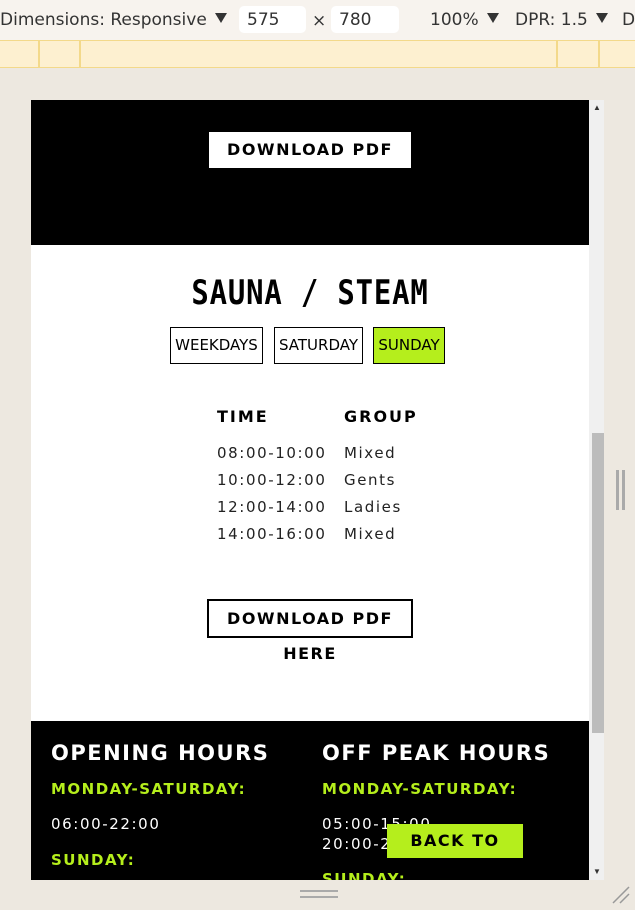 The width and height of the screenshot is (635, 910). What do you see at coordinates (597, 107) in the screenshot?
I see `scroll-up-icon: ▲` at bounding box center [597, 107].